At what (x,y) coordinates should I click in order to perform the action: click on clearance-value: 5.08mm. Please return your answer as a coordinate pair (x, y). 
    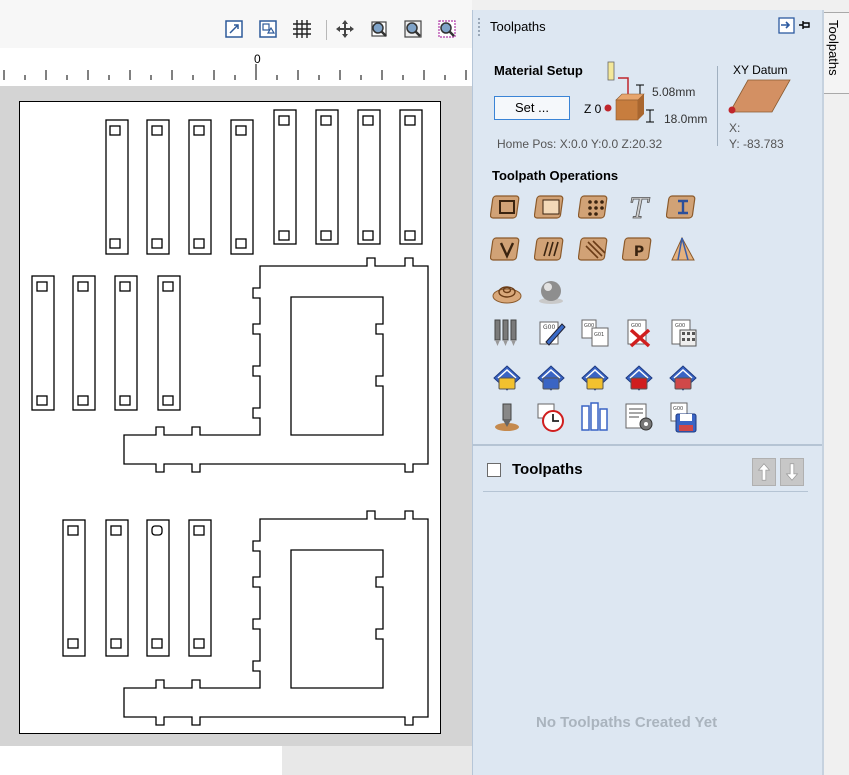
    Looking at the image, I should click on (674, 92).